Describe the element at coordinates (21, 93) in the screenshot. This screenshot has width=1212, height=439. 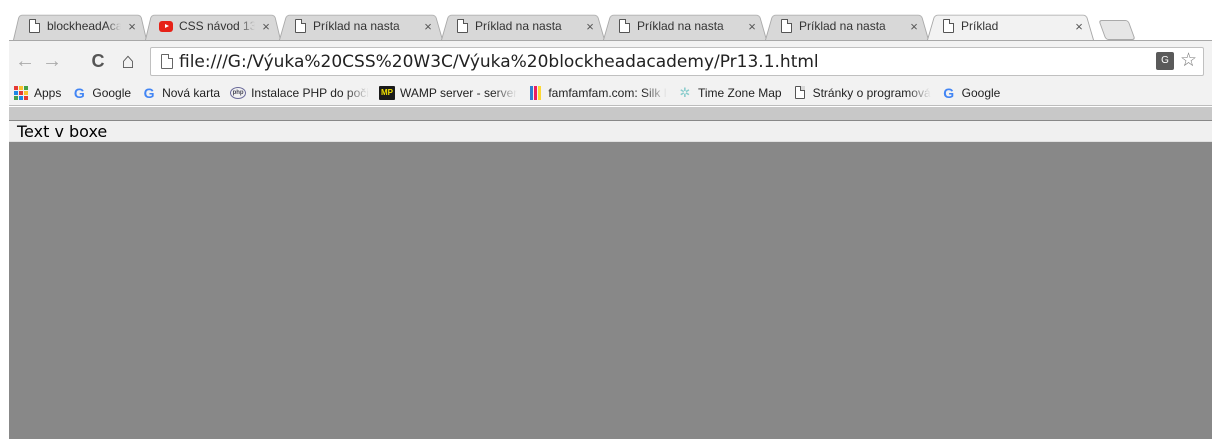
I see `apps-icon` at that location.